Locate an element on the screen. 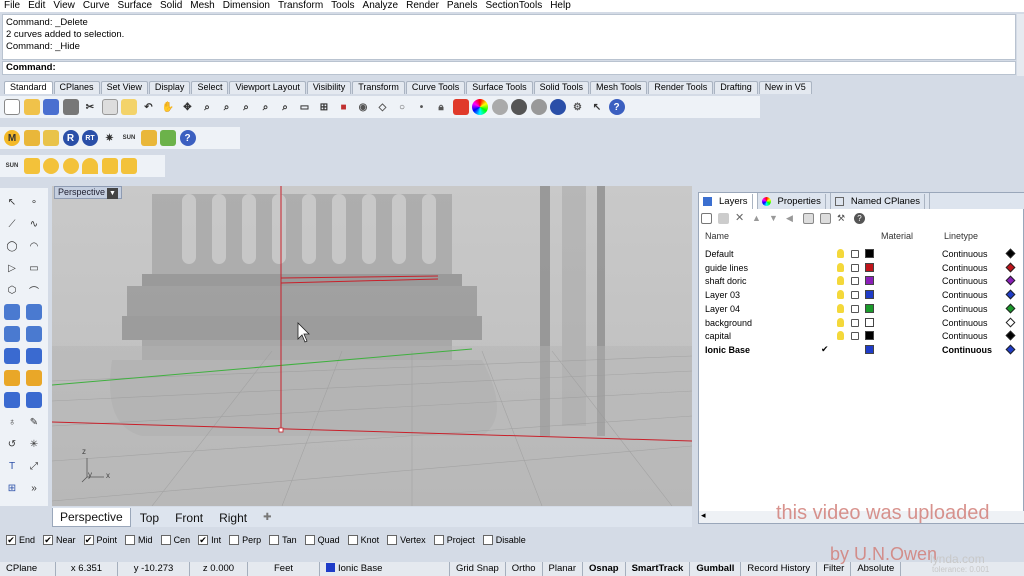  zoom-all-icon: ⌕ is located at coordinates (285, 107).